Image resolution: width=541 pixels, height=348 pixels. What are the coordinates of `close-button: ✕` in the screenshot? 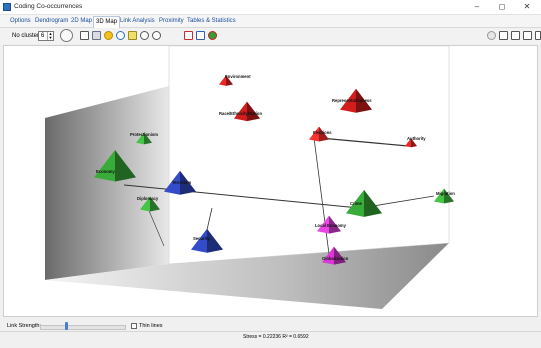 It's located at (527, 7).